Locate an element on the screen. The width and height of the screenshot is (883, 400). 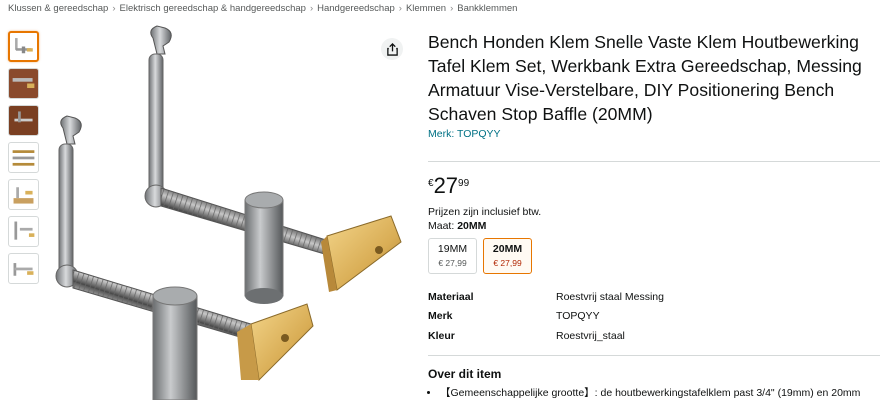
share-button is located at coordinates (392, 49).